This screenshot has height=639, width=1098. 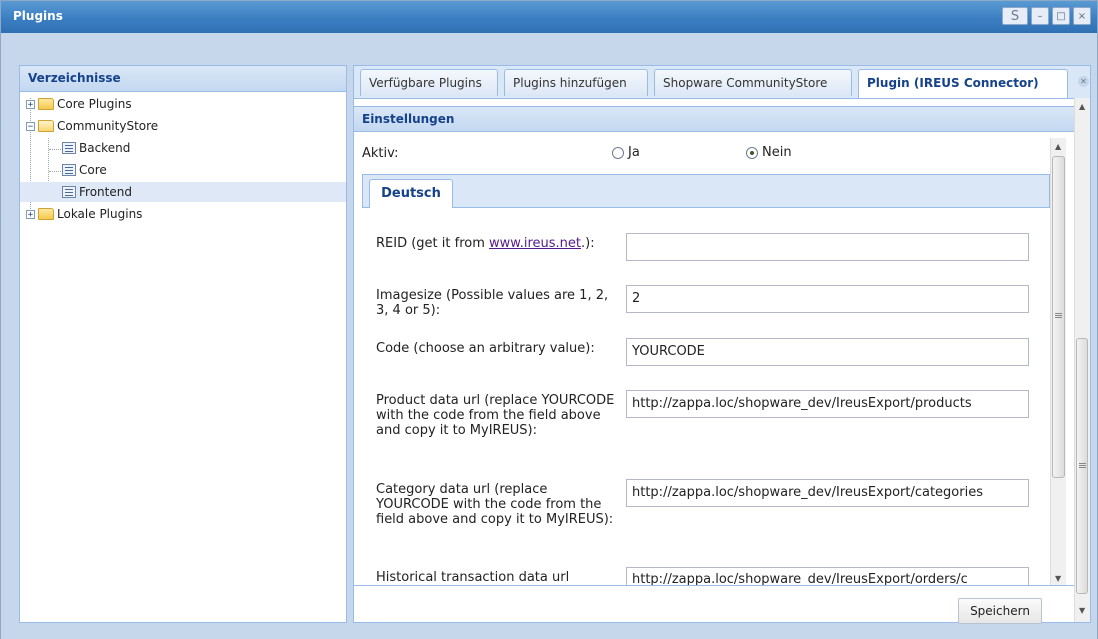 I want to click on tree-item-label: Backend, so click(x=105, y=148).